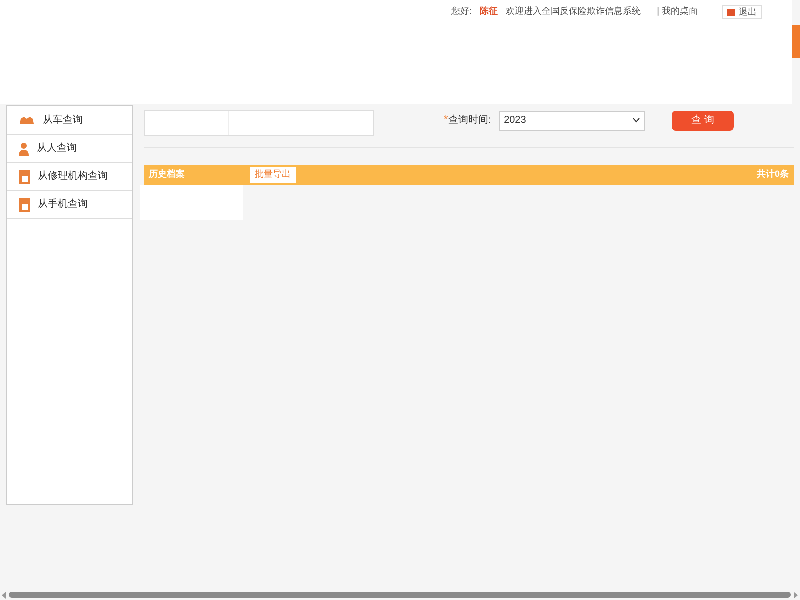 Image resolution: width=800 pixels, height=600 pixels. Describe the element at coordinates (167, 175) in the screenshot. I see `results-title: 历史档案` at that location.